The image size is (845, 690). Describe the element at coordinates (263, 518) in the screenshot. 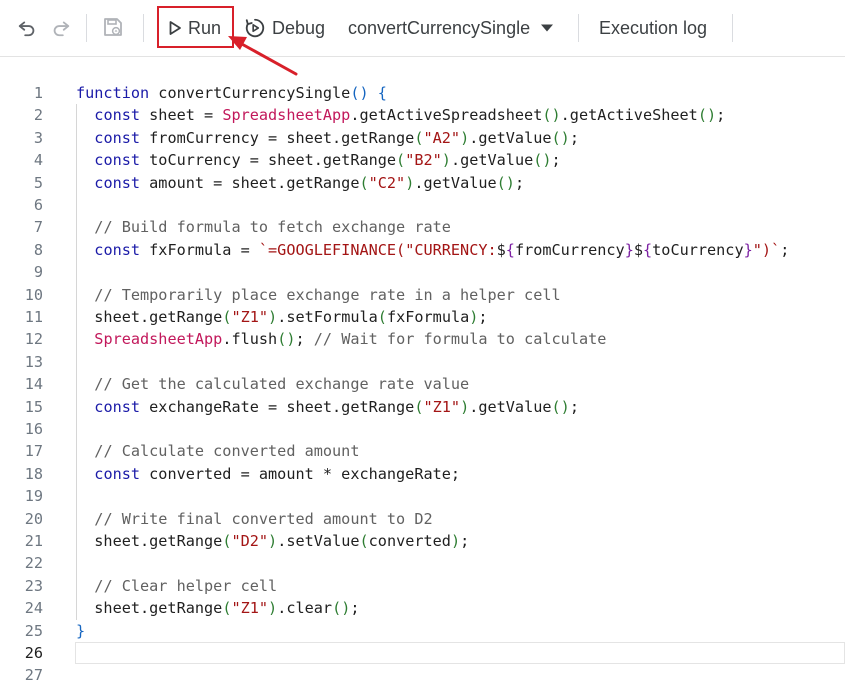

I see `code-token: // Write final converted amount to D2` at that location.